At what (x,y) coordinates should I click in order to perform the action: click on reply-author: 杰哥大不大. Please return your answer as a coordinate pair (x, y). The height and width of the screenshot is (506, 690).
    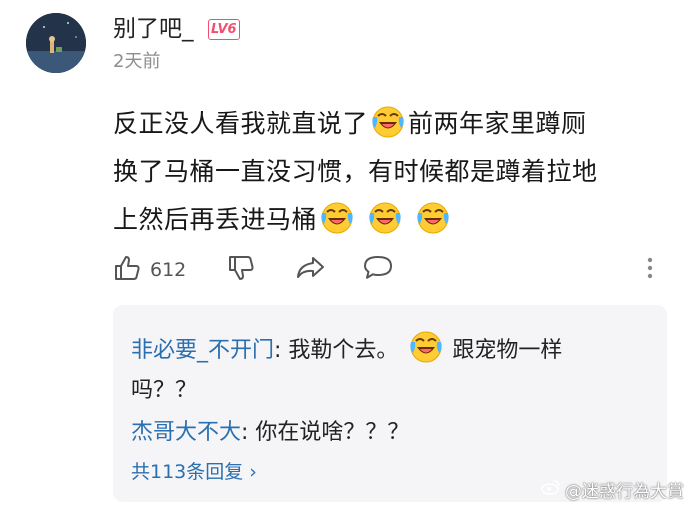
    Looking at the image, I should click on (186, 432).